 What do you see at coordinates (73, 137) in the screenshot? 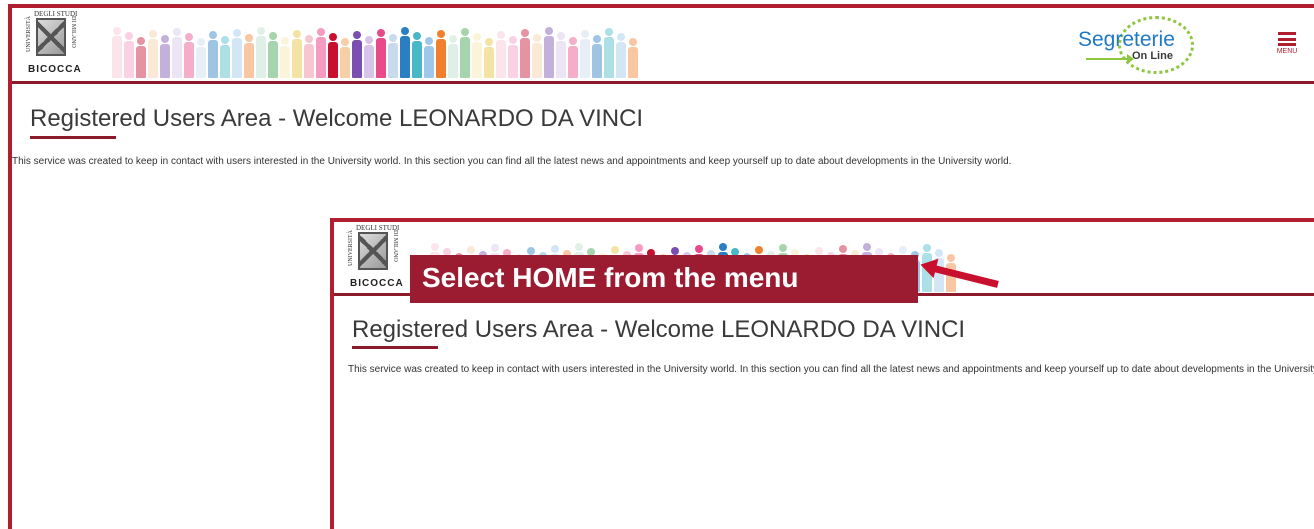
I see `title-underline` at bounding box center [73, 137].